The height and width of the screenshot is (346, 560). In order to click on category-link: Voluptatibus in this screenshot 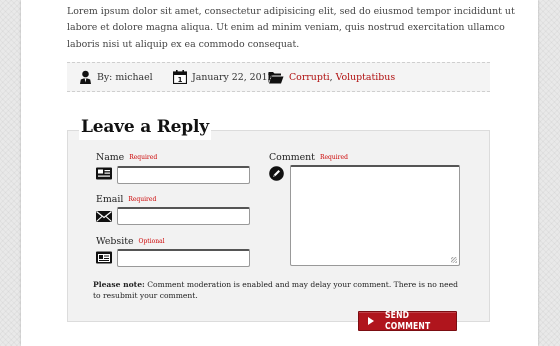, I will do `click(366, 77)`.